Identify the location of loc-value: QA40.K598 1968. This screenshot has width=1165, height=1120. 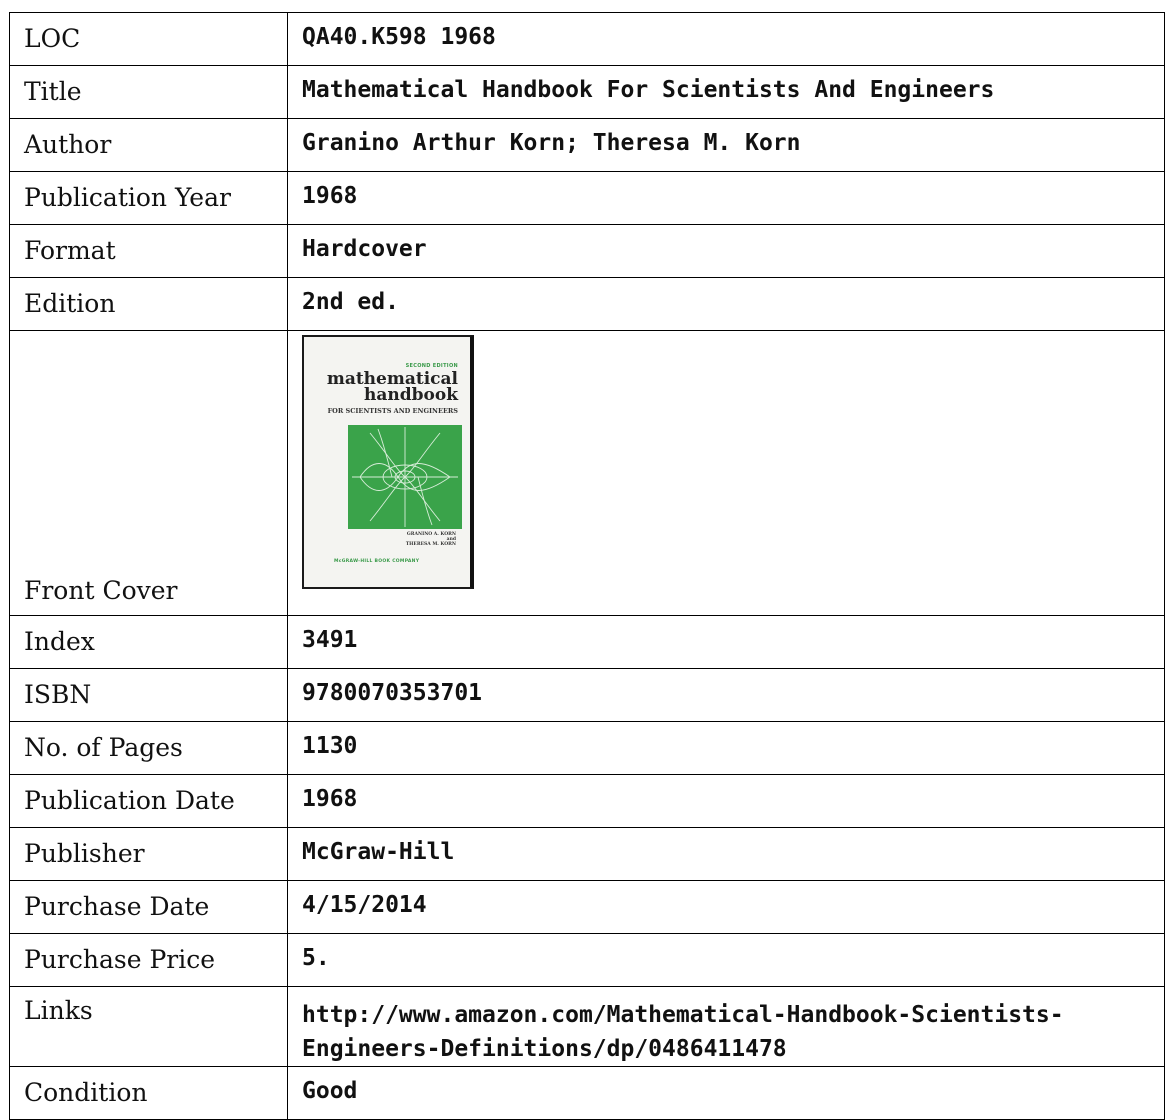
(726, 39).